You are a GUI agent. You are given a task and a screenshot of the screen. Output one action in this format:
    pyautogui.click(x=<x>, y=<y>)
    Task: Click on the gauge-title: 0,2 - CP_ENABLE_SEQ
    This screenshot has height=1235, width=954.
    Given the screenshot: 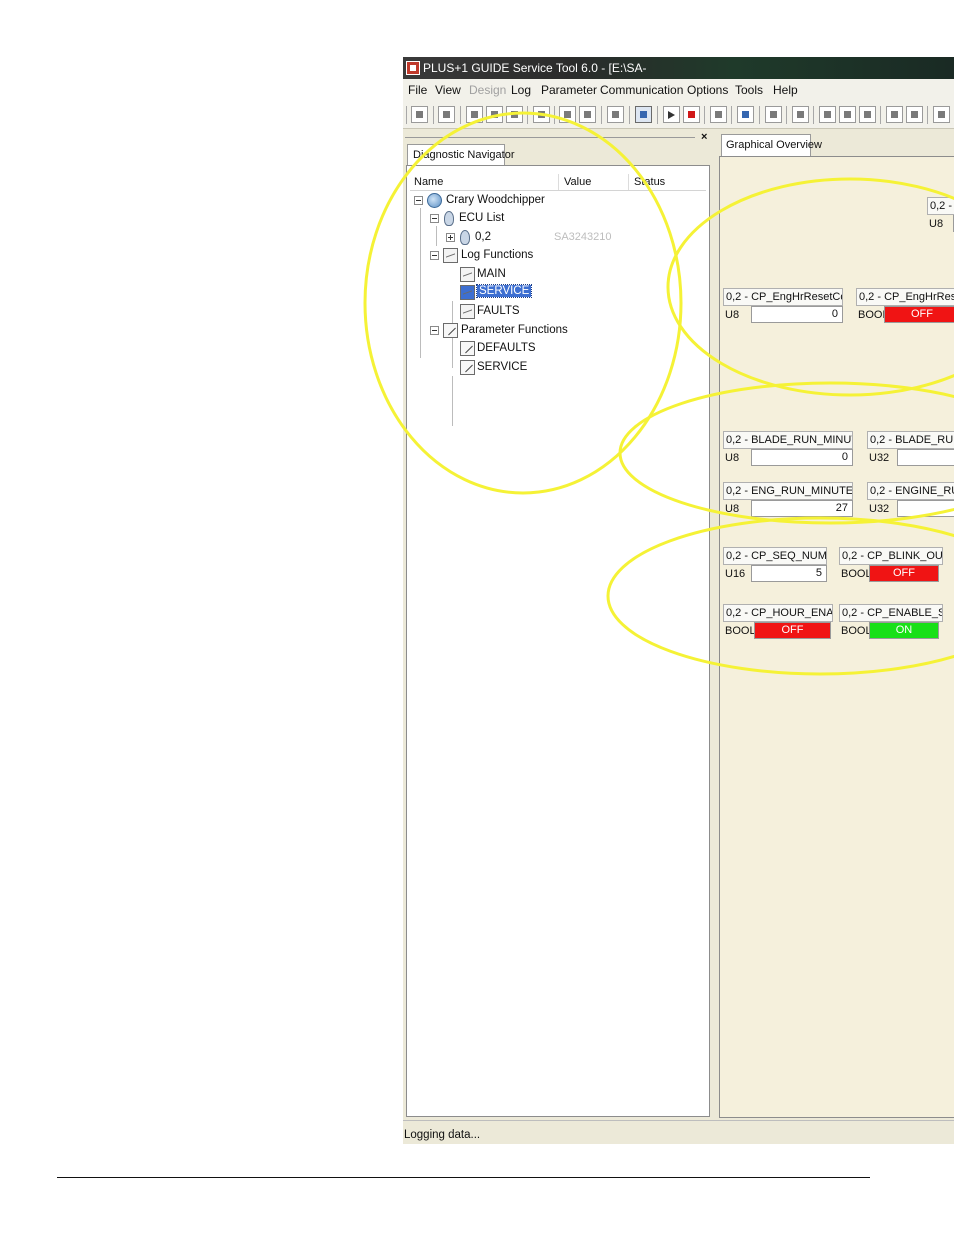 What is the action you would take?
    pyautogui.click(x=891, y=613)
    